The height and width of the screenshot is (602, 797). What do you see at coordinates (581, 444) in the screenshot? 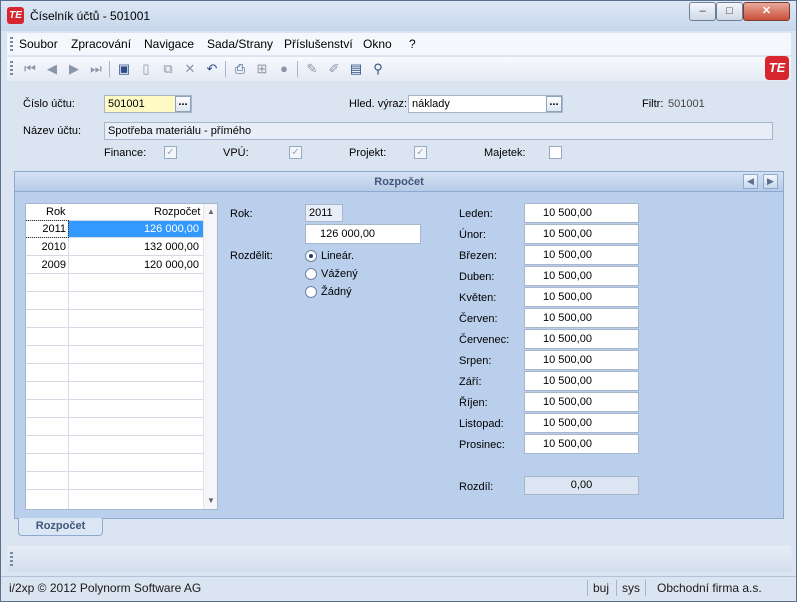
I see `month-input-dec: 10 500,00` at bounding box center [581, 444].